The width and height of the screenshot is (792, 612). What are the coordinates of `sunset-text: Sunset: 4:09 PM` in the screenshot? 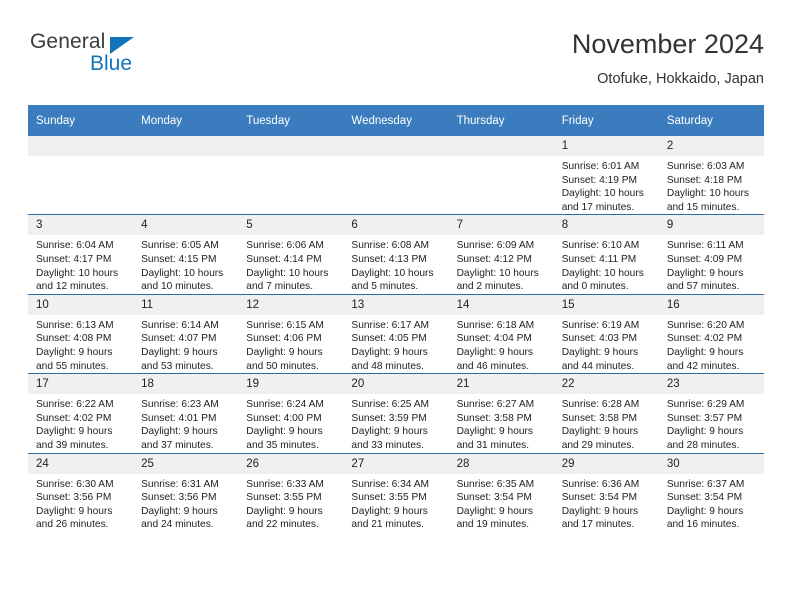 It's located at (704, 259).